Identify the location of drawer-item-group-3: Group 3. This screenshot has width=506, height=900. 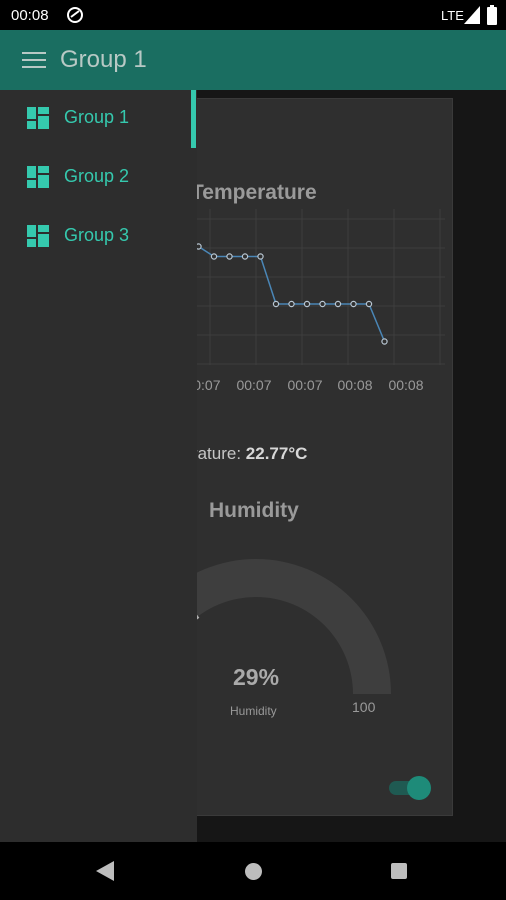
(95, 237).